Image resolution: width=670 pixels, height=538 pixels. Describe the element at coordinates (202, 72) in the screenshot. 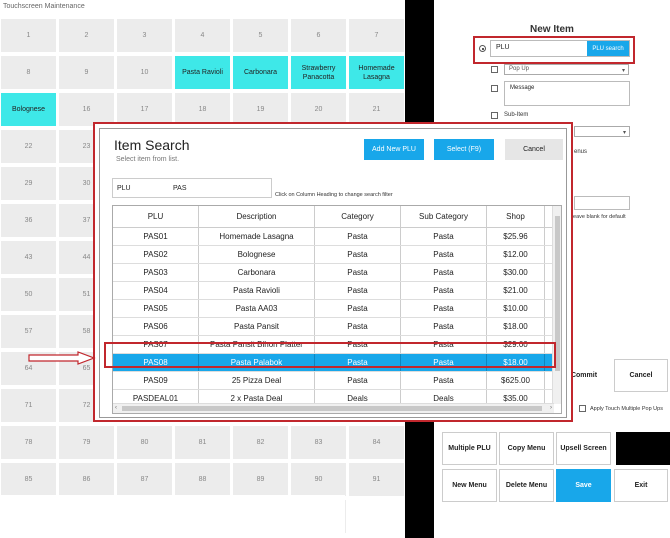

I see `grid-button: Pasta Ravioli` at that location.